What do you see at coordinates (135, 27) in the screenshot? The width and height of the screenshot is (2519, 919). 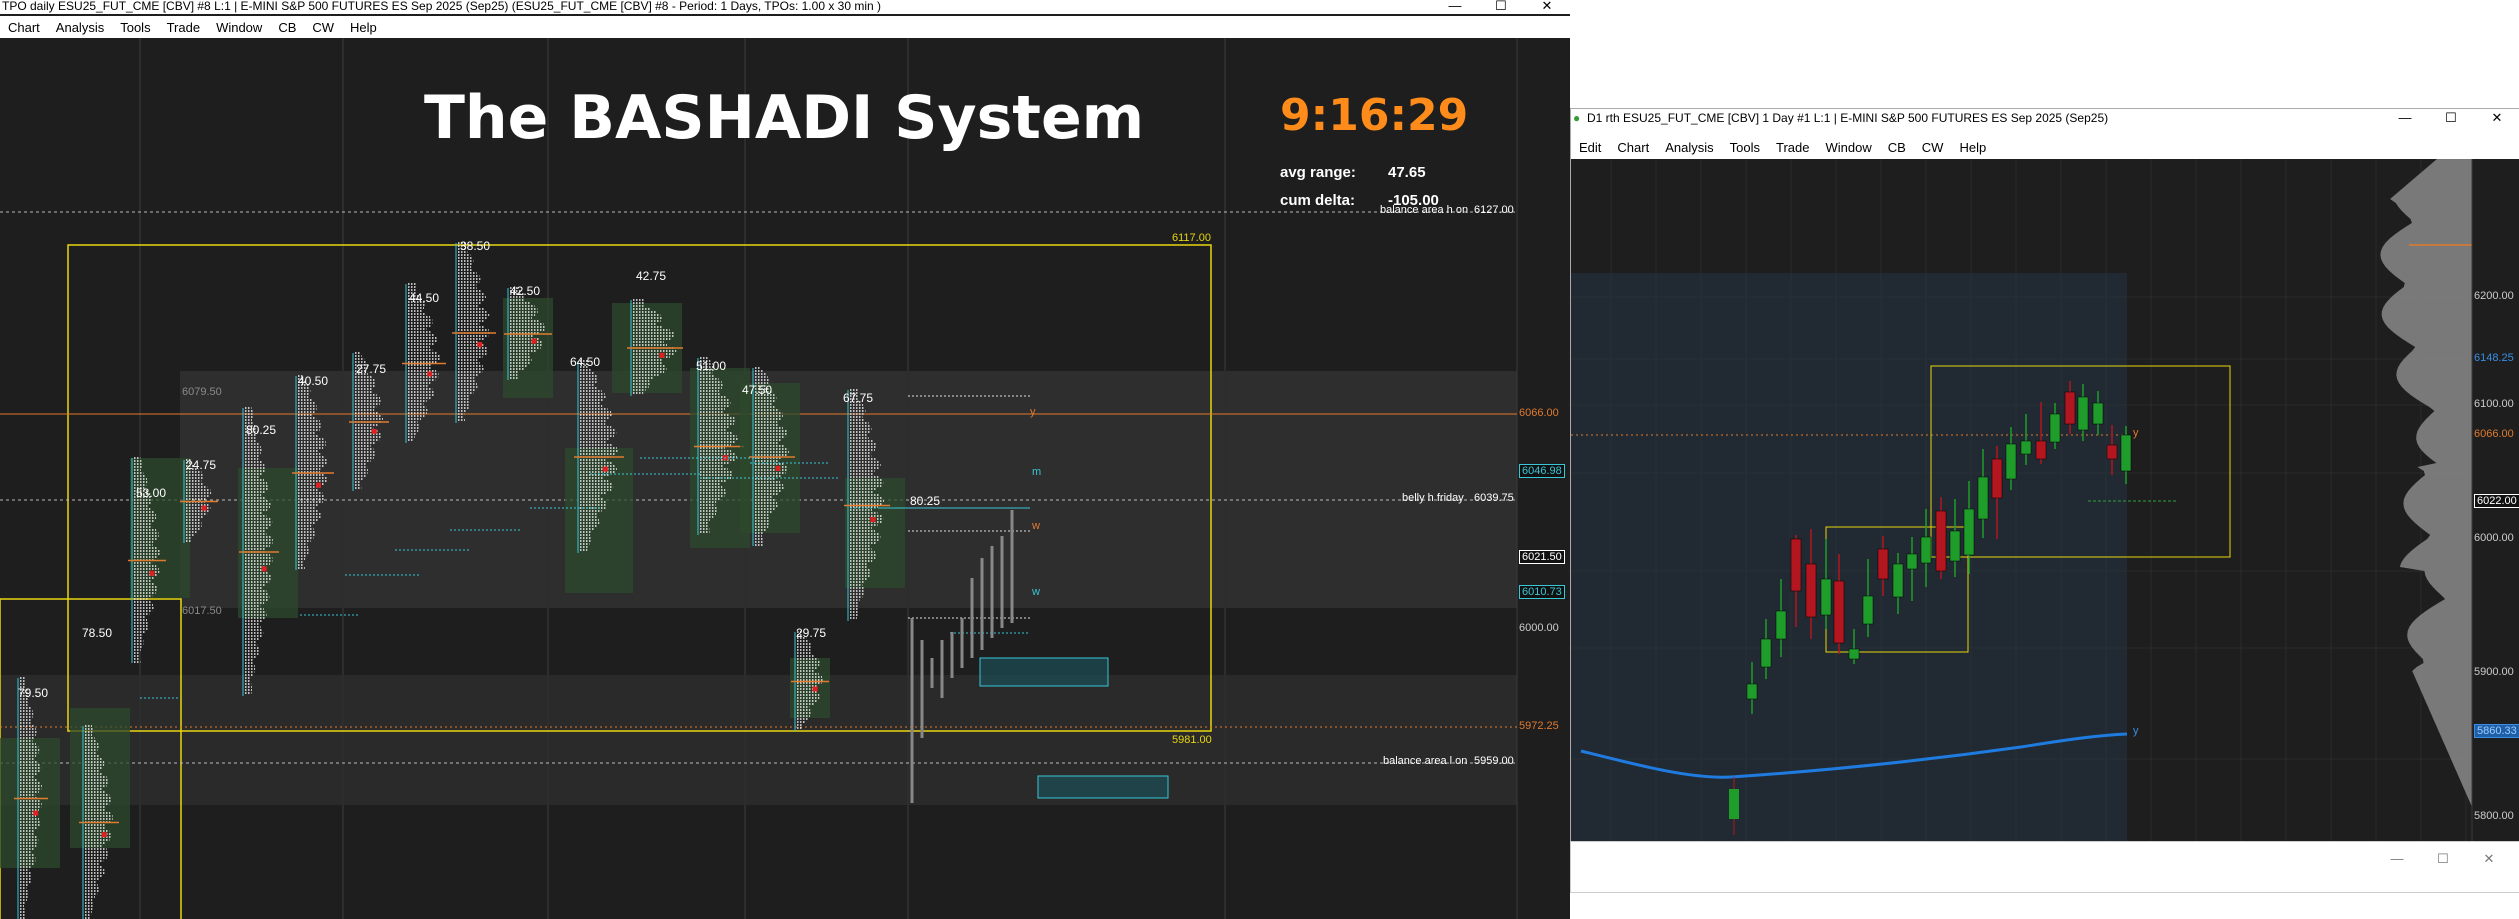 I see `tpo-menu-tools: Tools` at bounding box center [135, 27].